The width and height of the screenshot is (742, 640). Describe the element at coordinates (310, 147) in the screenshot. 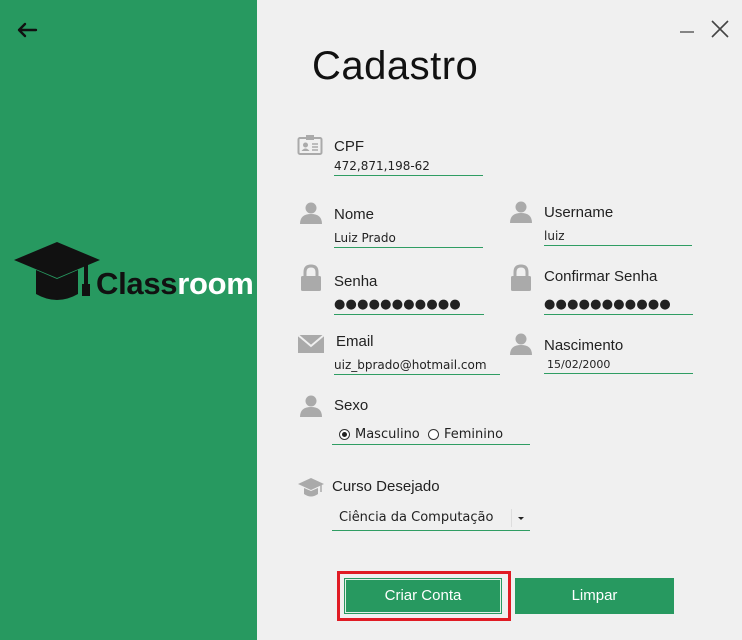

I see `id-card-icon` at that location.